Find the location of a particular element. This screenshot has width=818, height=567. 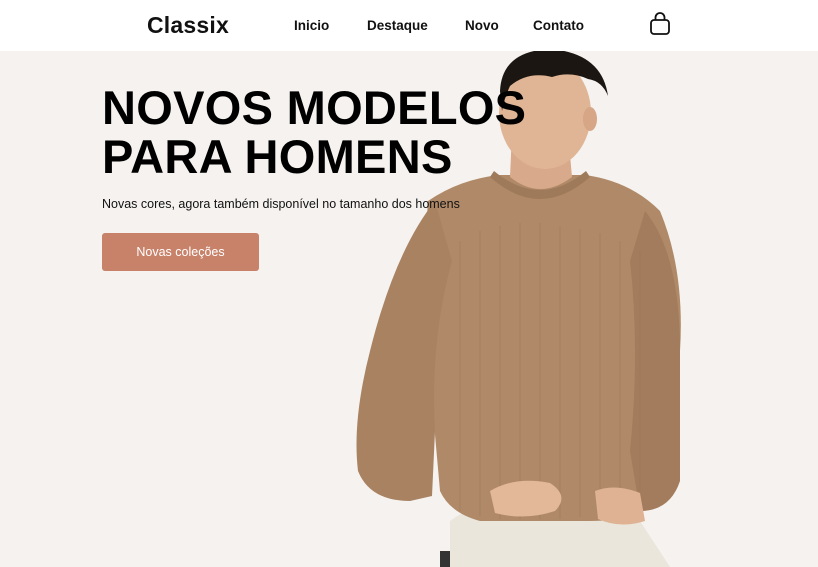

site-header: Classix Inicio Destaque Novo Contato is located at coordinates (409, 25).